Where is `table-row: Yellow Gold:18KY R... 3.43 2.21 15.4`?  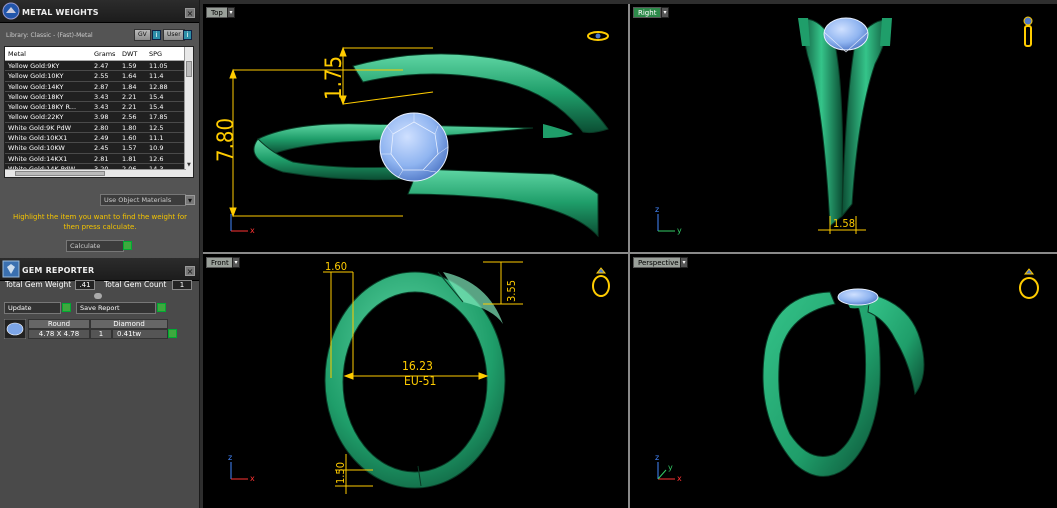 table-row: Yellow Gold:18KY R... 3.43 2.21 15.4 is located at coordinates (99, 107).